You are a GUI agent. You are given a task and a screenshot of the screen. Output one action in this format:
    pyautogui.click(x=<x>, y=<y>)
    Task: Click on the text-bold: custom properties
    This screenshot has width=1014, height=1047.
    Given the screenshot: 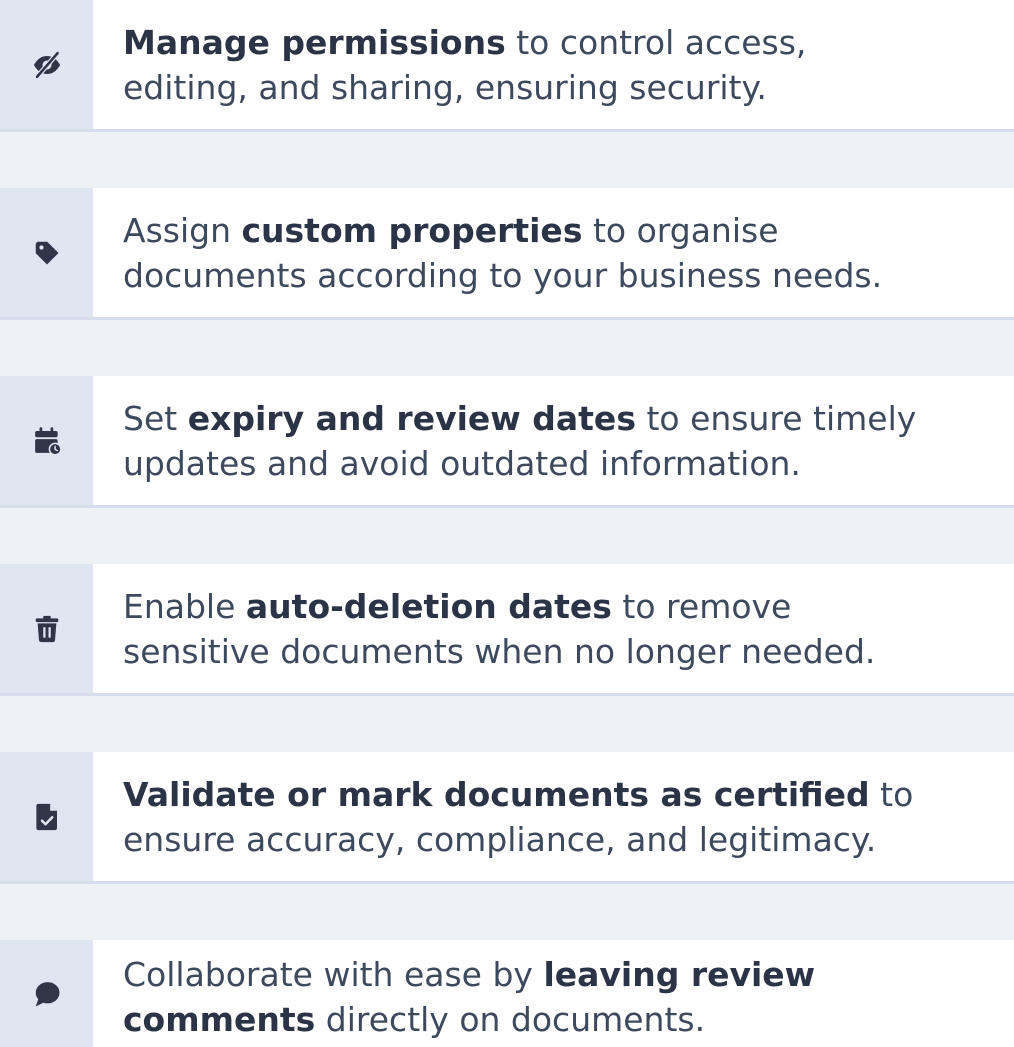 What is the action you would take?
    pyautogui.click(x=412, y=230)
    